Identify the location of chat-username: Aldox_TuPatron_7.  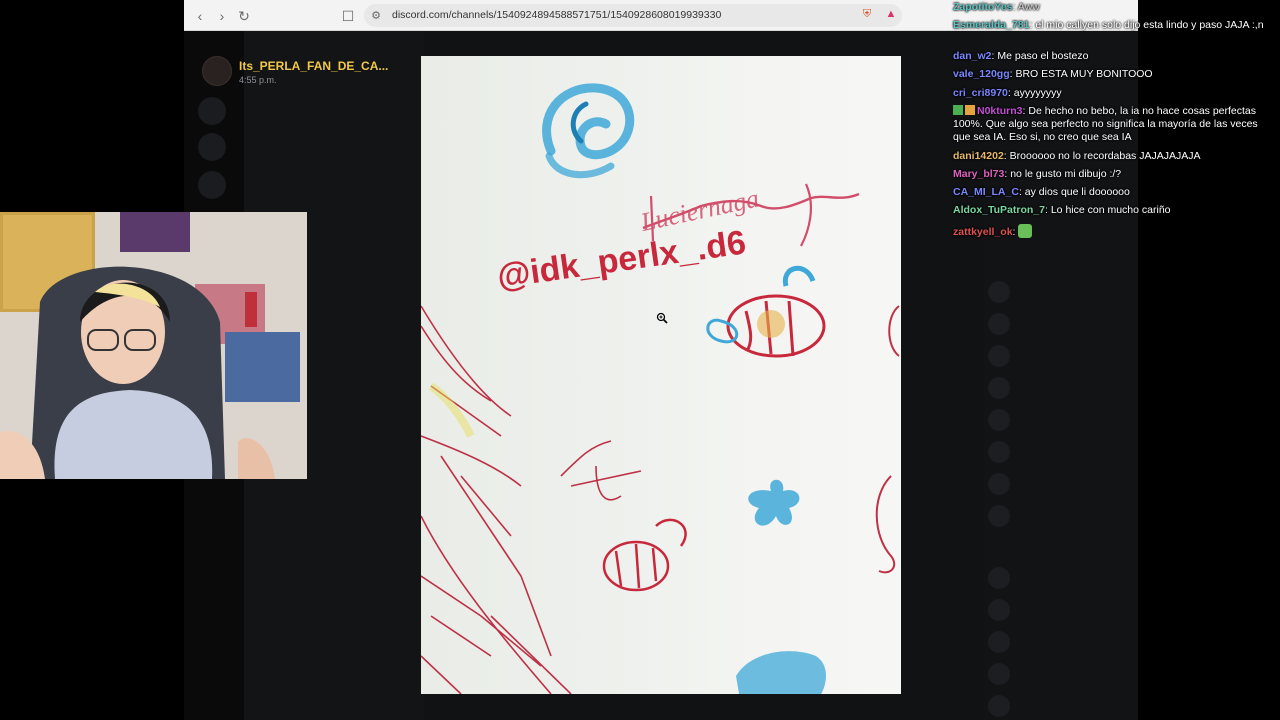
(999, 210).